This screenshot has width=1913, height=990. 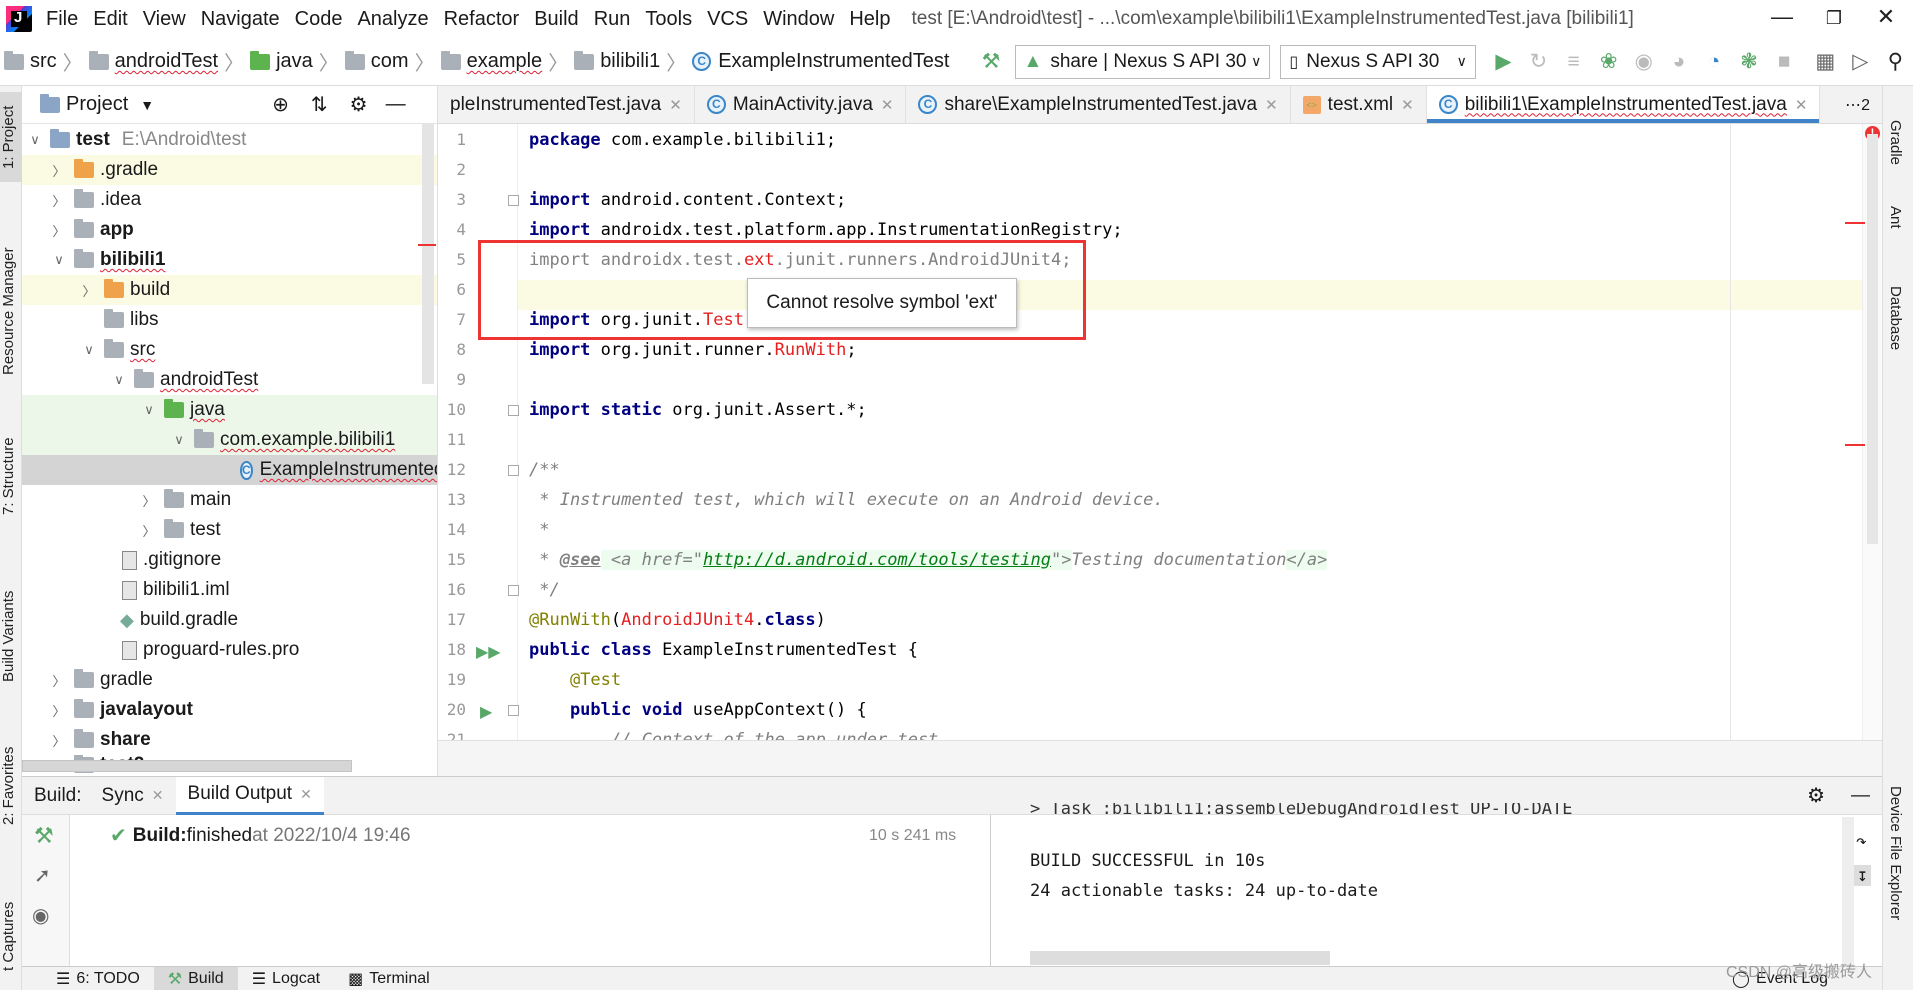 I want to click on tool-tab-database: Database, so click(x=1895, y=318).